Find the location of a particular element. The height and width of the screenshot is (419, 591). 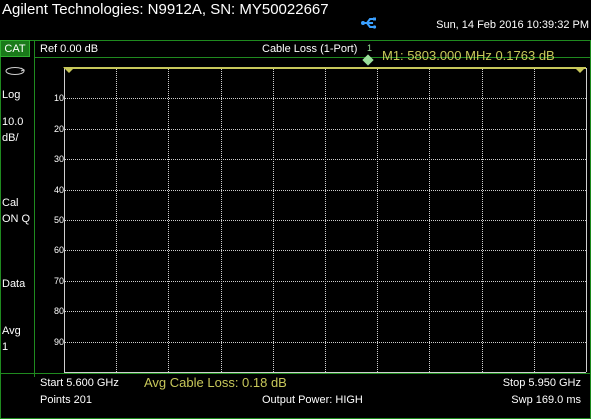

stop-frequency: Stop 5.950 GHz is located at coordinates (541, 383).